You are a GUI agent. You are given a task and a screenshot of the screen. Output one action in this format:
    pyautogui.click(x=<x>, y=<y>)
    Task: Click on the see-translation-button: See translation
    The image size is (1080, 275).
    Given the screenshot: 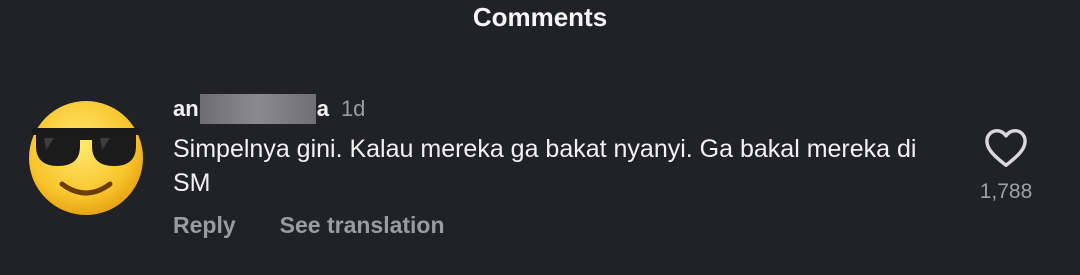 What is the action you would take?
    pyautogui.click(x=362, y=225)
    